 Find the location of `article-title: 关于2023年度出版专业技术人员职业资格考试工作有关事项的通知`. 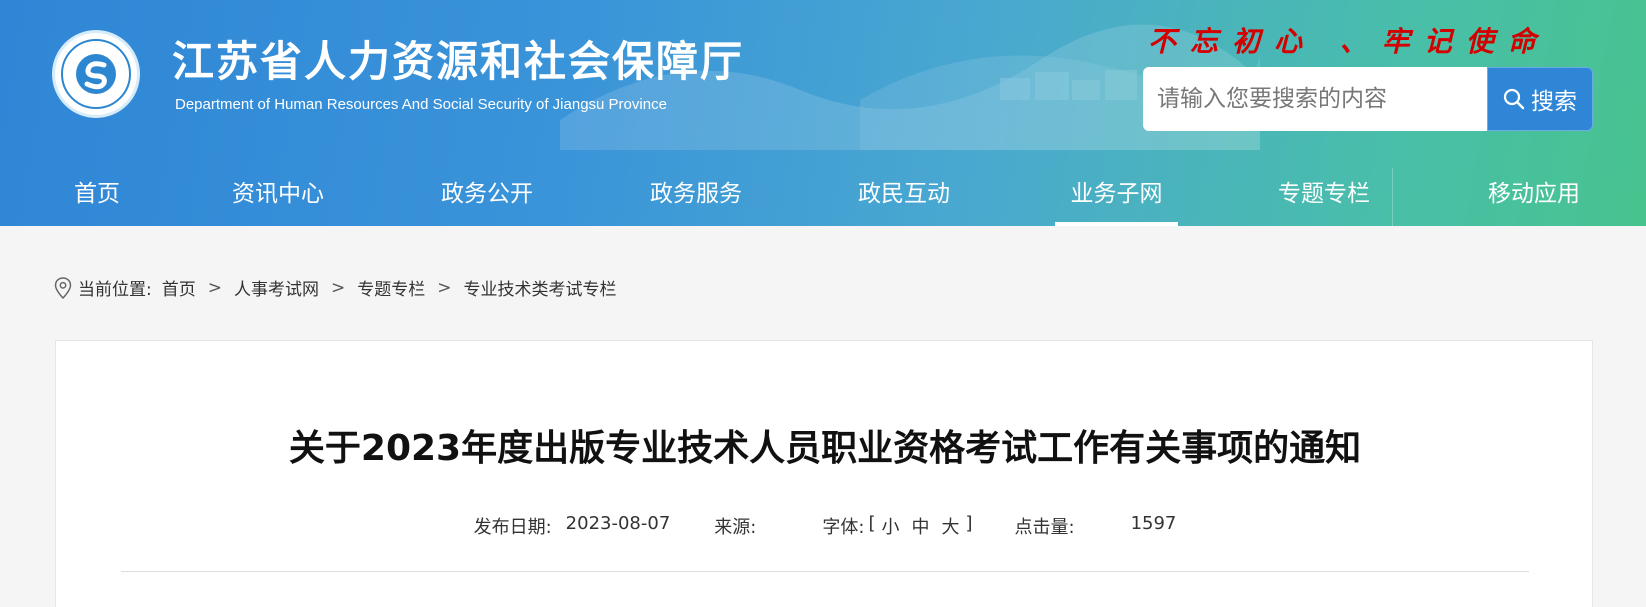

article-title: 关于2023年度出版专业技术人员职业资格考试工作有关事项的通知 is located at coordinates (825, 448).